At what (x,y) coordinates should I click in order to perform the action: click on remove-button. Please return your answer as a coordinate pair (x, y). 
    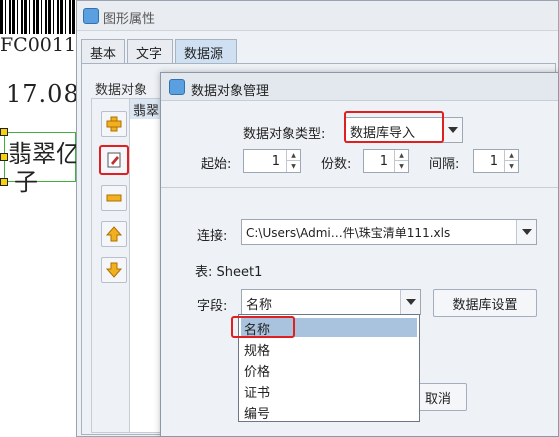
    Looking at the image, I should click on (114, 198).